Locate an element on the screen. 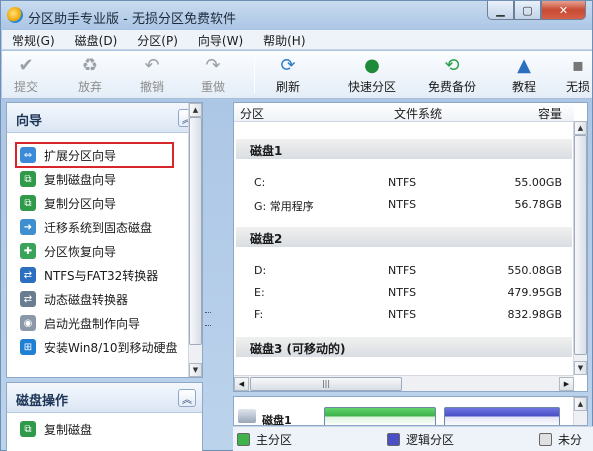 This screenshot has height=451, width=593. col-filesystem: 文件系统 is located at coordinates (418, 113).